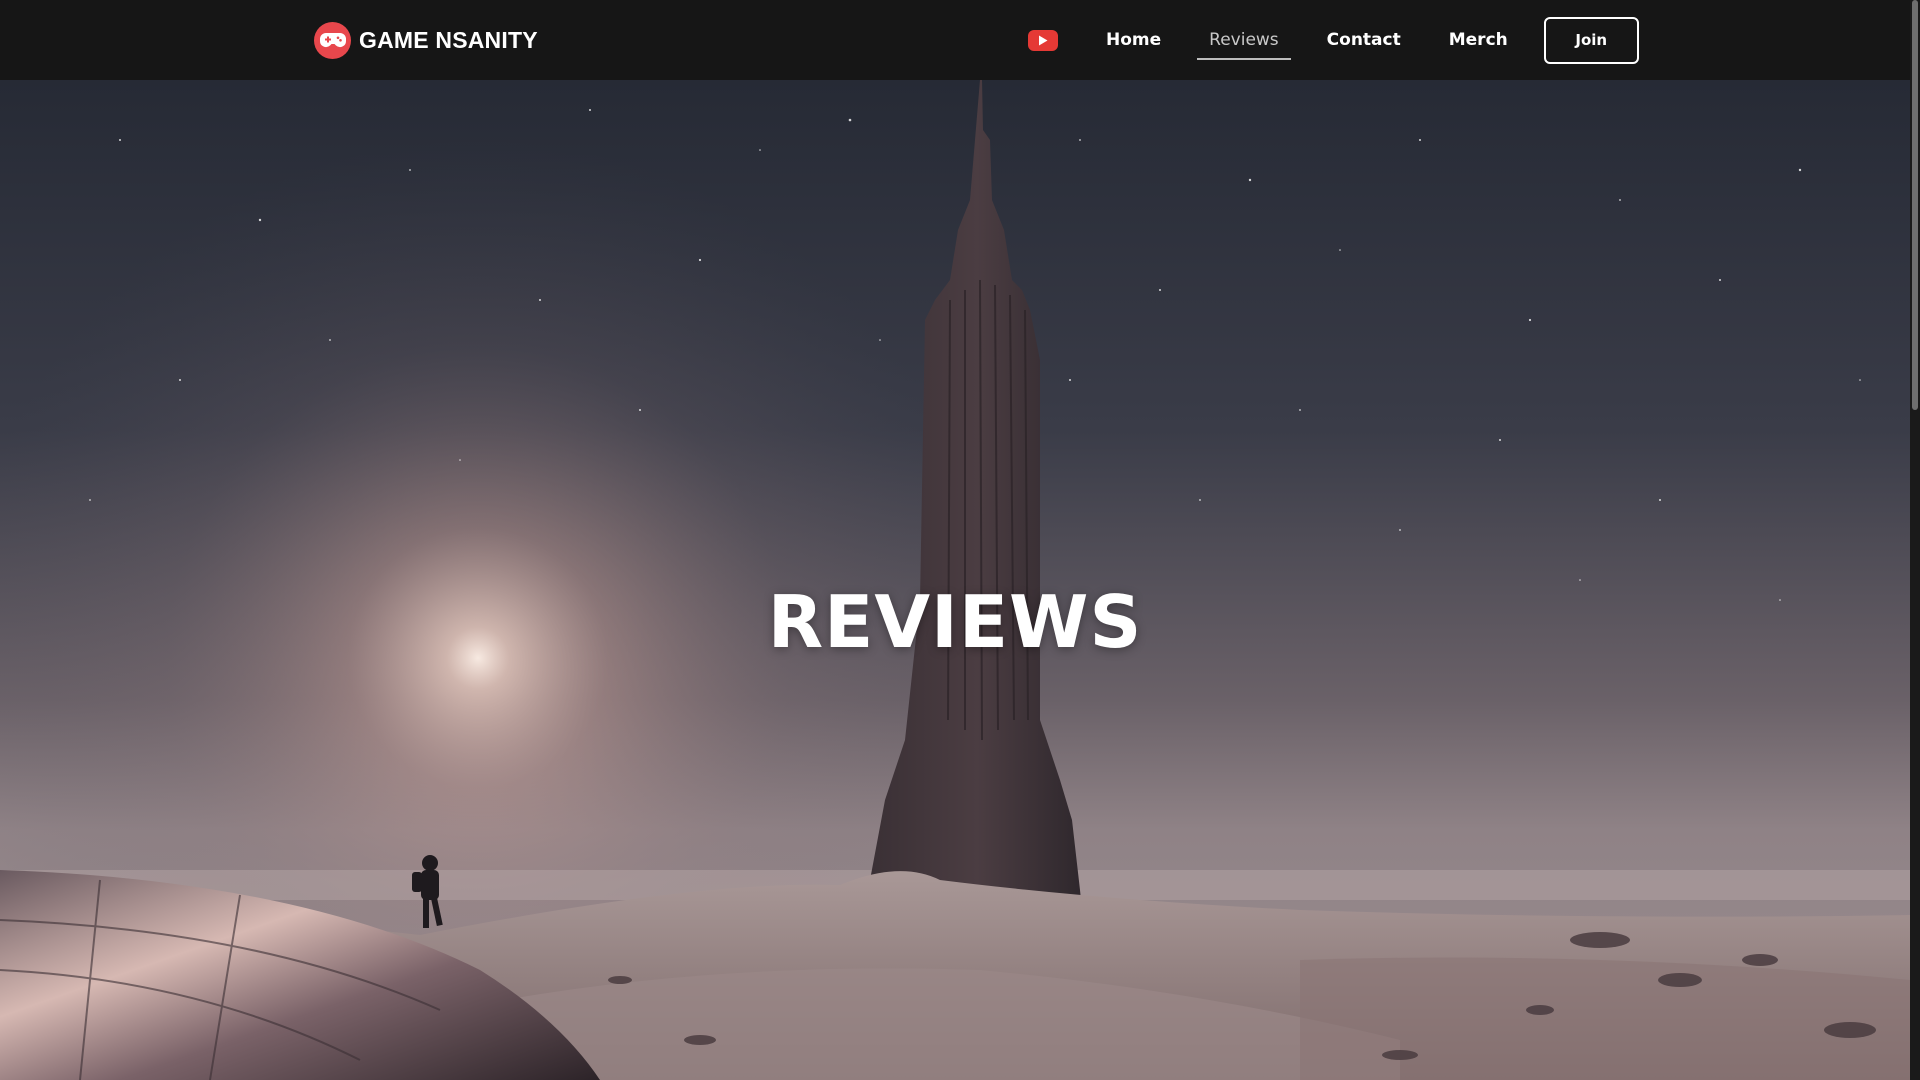 Image resolution: width=1920 pixels, height=1080 pixels. I want to click on scrollbar-thumb, so click(1915, 205).